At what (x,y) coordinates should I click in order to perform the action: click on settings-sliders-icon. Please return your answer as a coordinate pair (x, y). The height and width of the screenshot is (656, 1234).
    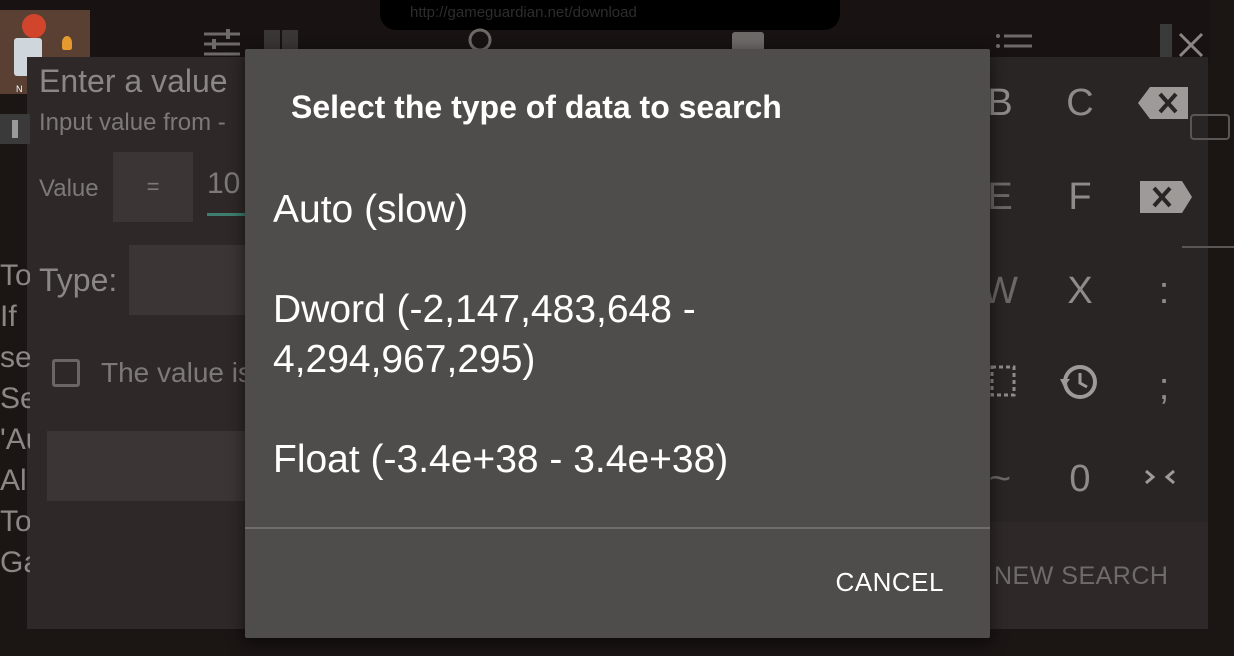
    Looking at the image, I should click on (222, 43).